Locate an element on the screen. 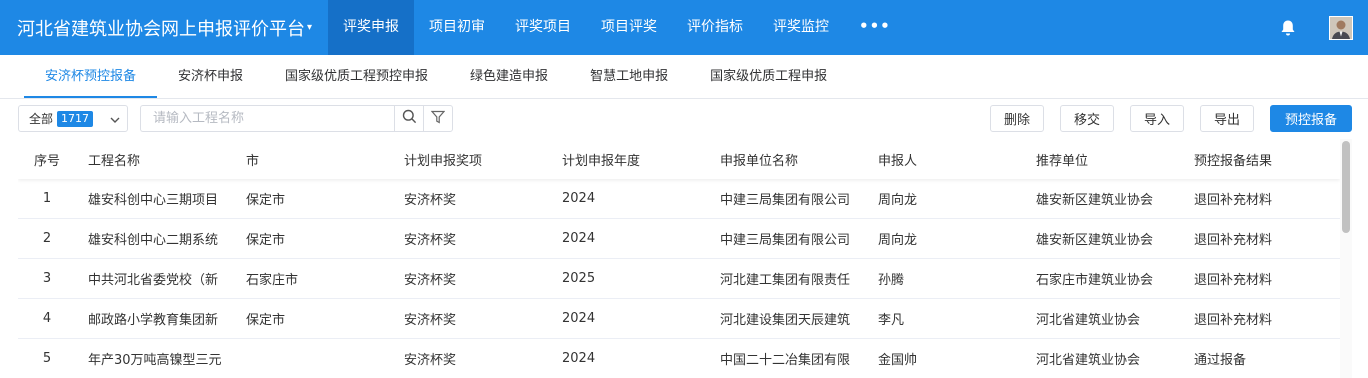  filter-icon is located at coordinates (438, 118).